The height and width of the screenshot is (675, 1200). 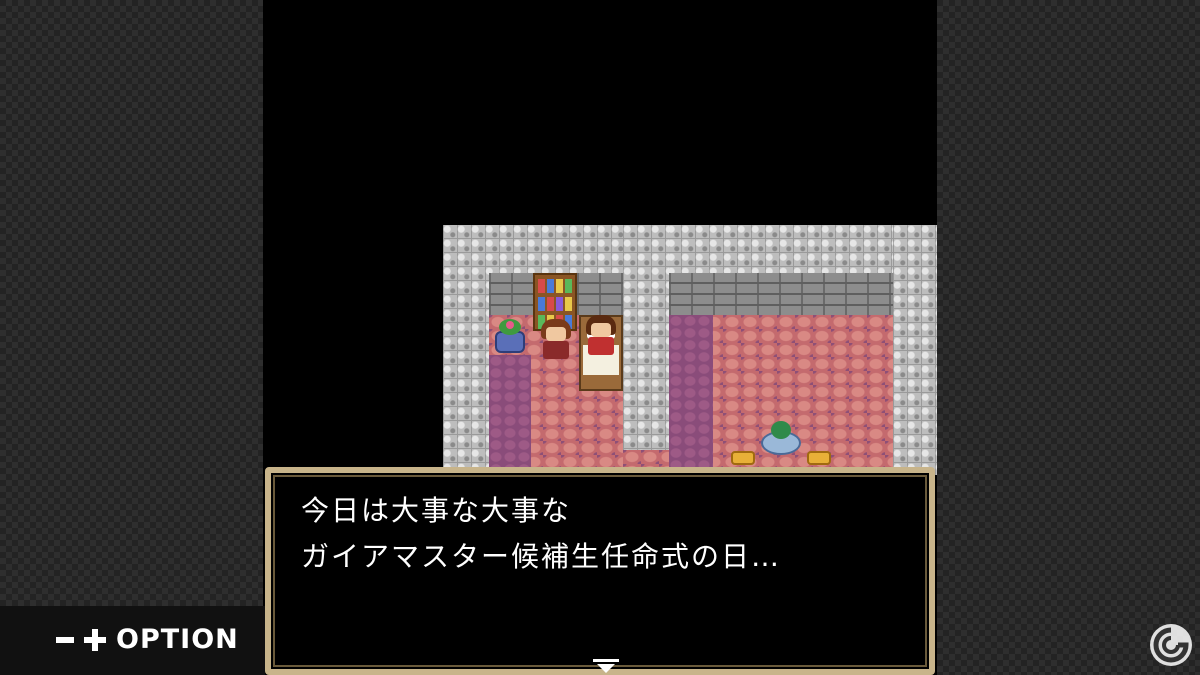 What do you see at coordinates (743, 458) in the screenshot?
I see `stool-left` at bounding box center [743, 458].